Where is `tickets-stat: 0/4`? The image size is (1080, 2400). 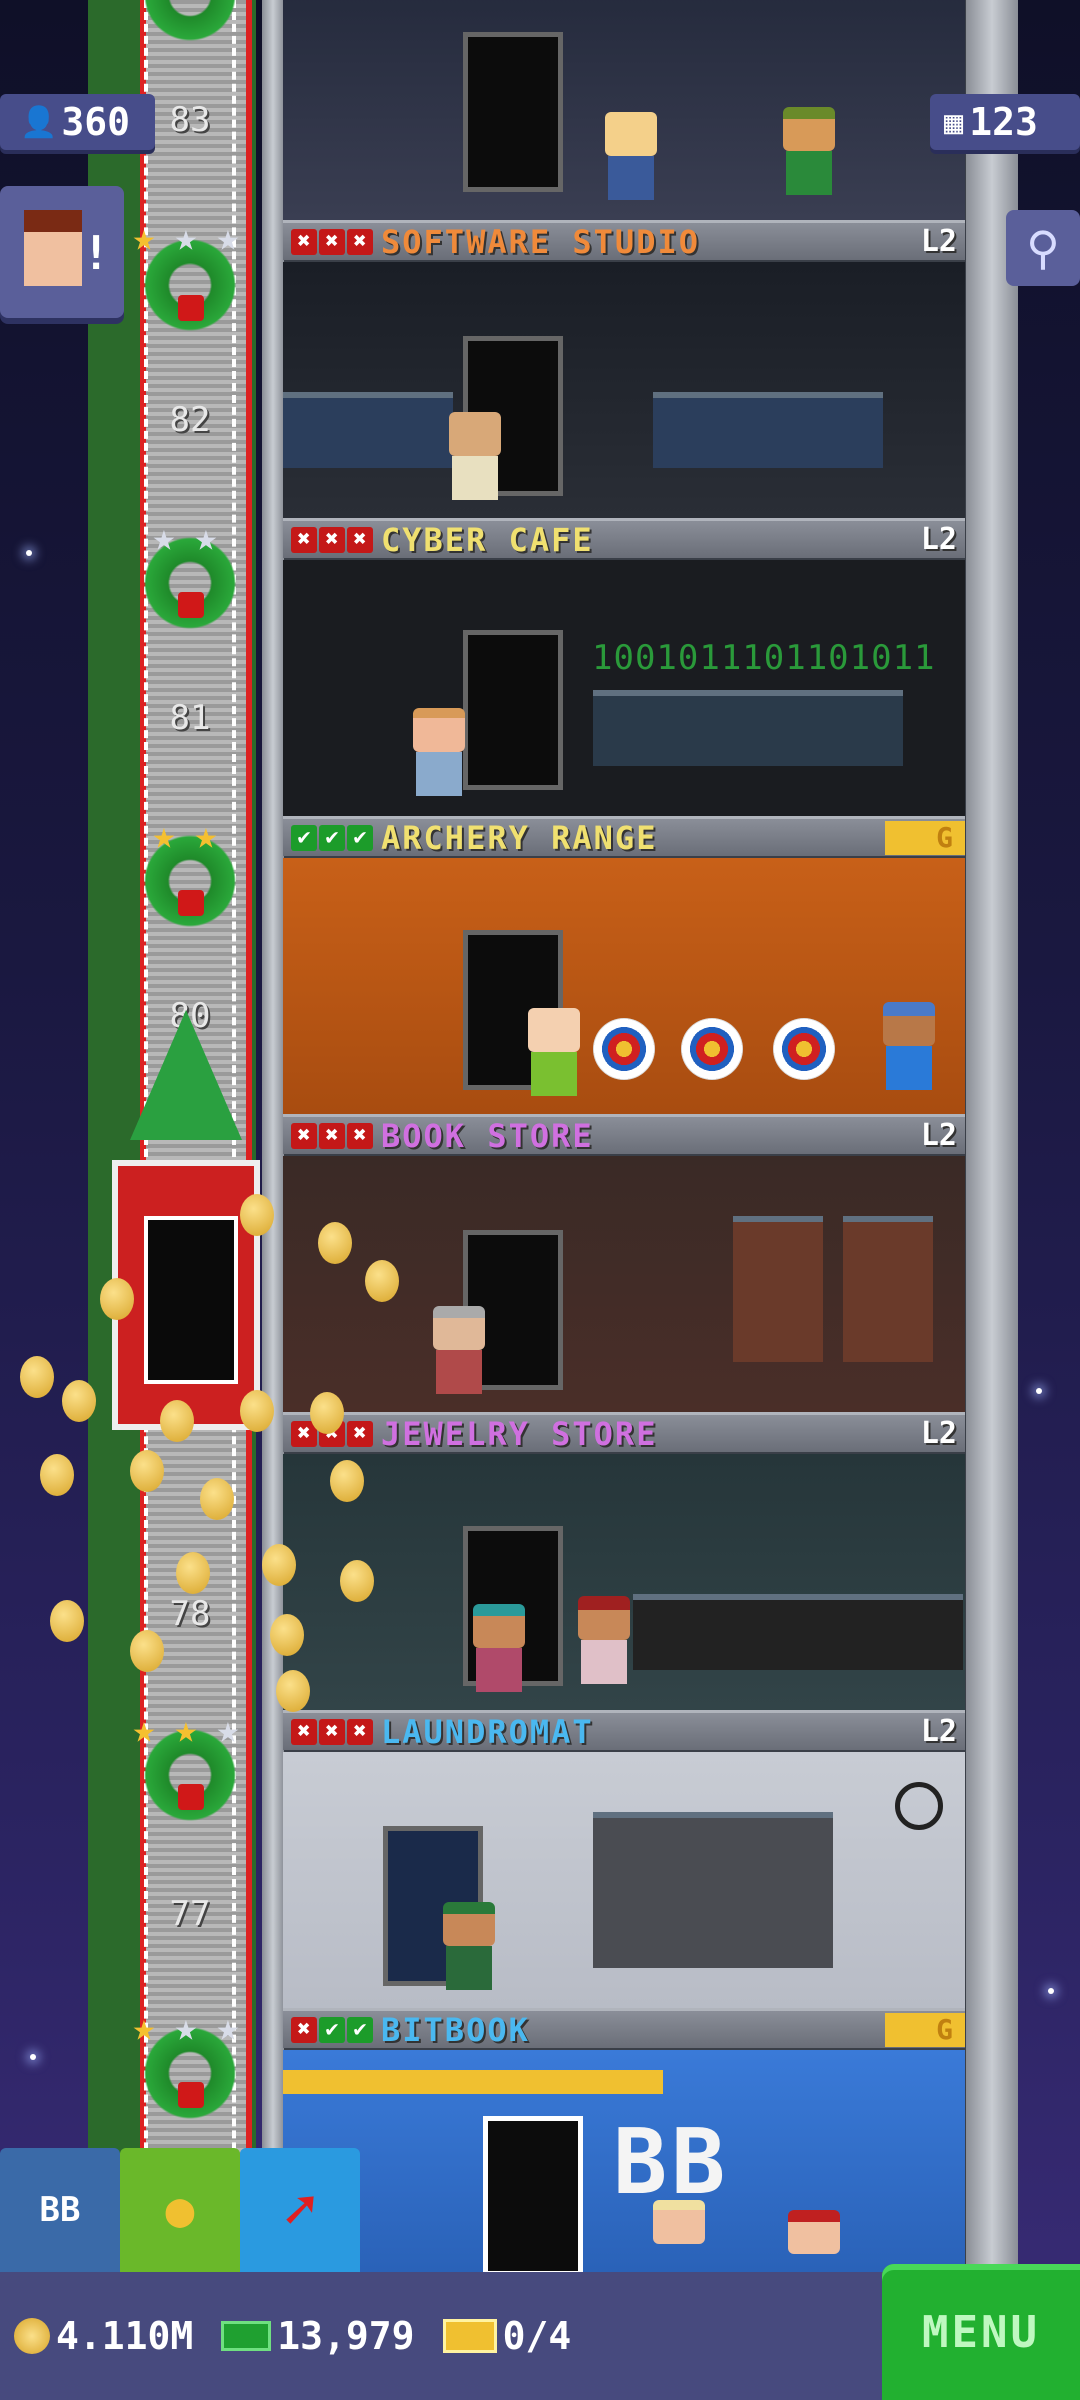
tickets-stat: 0/4 is located at coordinates (506, 2336).